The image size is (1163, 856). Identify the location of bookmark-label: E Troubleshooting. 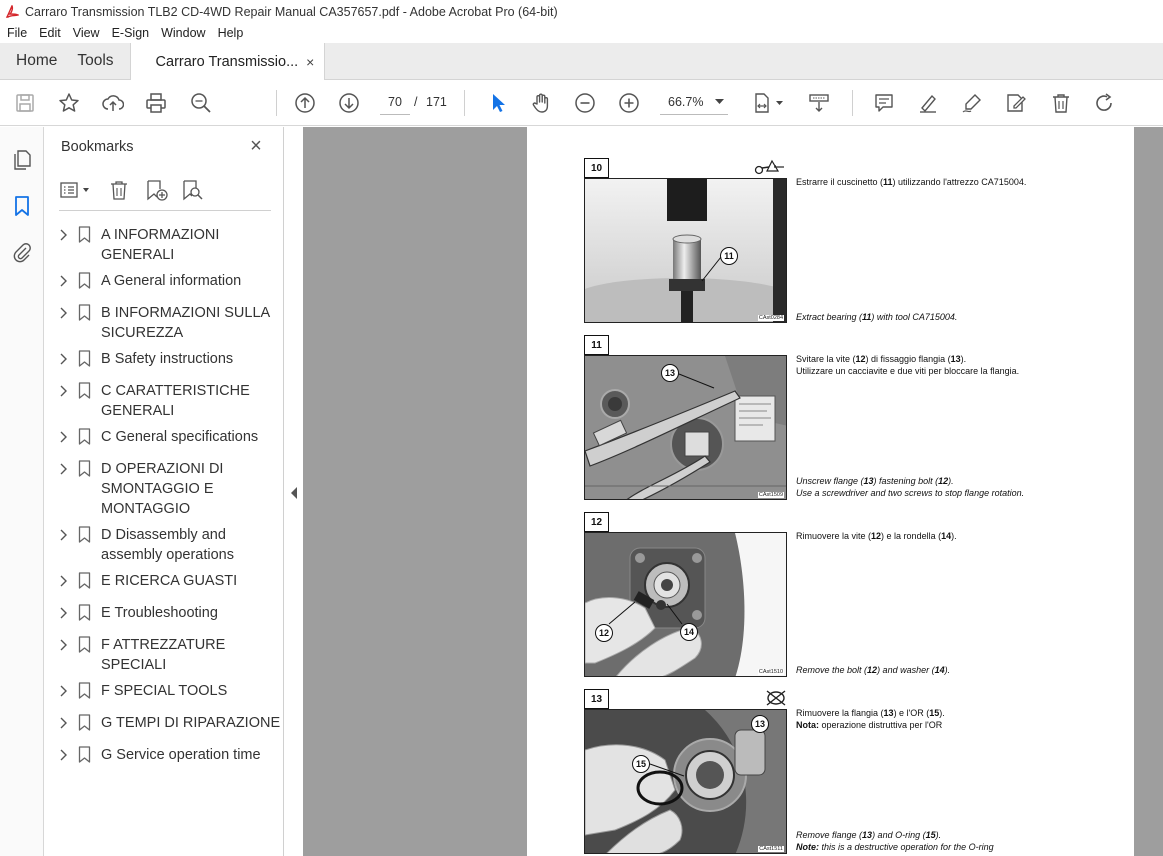
(159, 613).